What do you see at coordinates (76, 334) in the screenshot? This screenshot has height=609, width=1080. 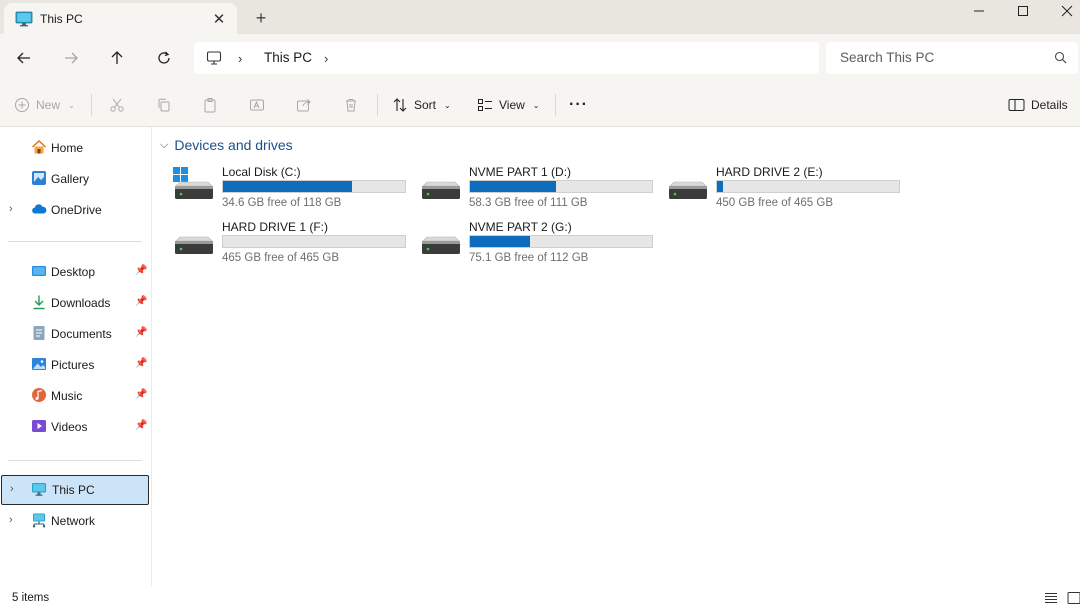 I see `sidebar-item-documents: Documents 📌` at bounding box center [76, 334].